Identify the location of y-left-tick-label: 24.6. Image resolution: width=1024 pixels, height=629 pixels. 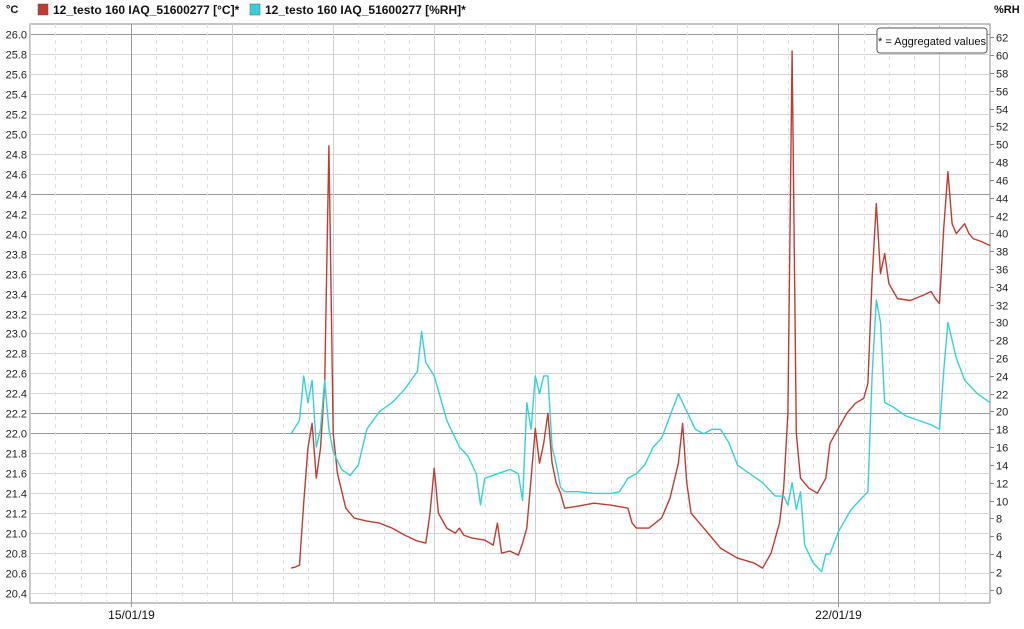
(16, 176).